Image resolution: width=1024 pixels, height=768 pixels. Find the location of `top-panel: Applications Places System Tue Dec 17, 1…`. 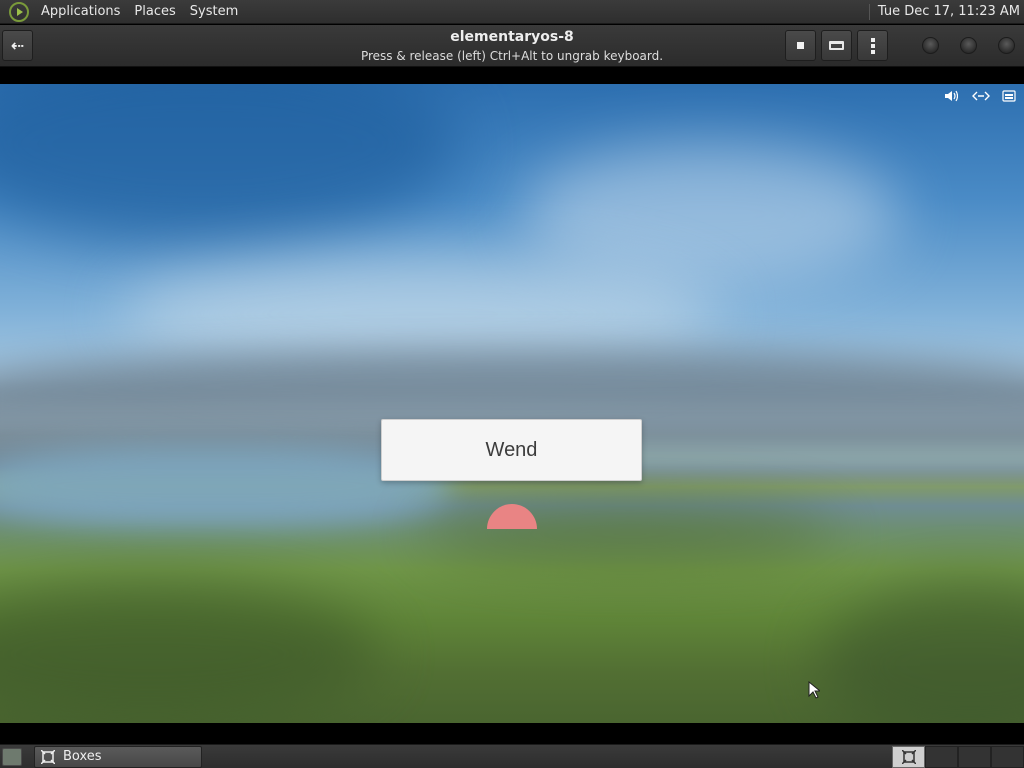

top-panel: Applications Places System Tue Dec 17, 1… is located at coordinates (512, 12).